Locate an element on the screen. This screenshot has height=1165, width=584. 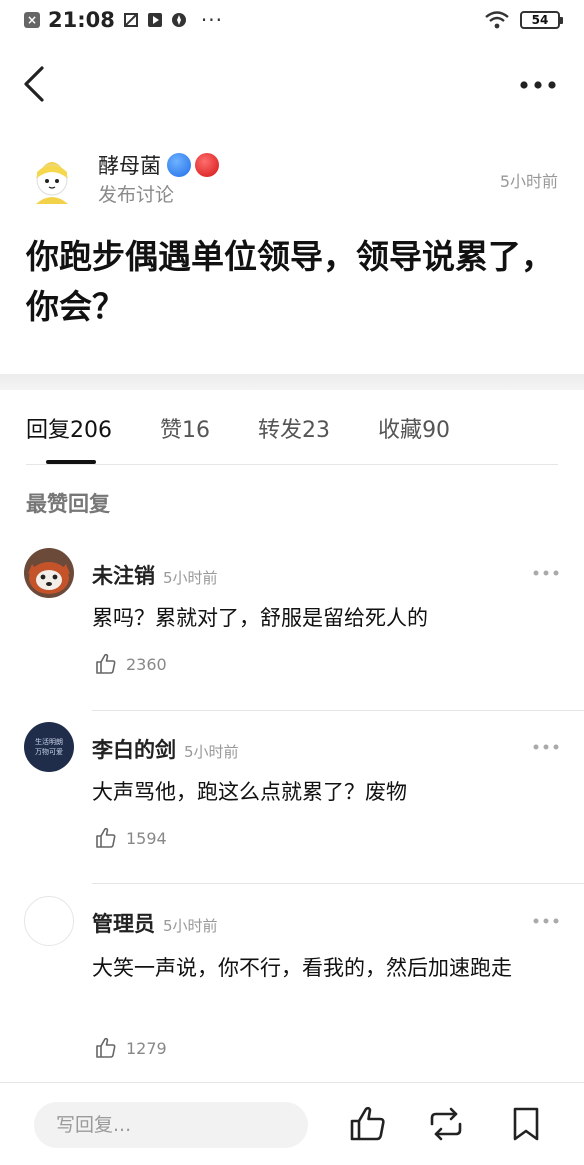
tab-replies: 回复206 is located at coordinates (69, 428).